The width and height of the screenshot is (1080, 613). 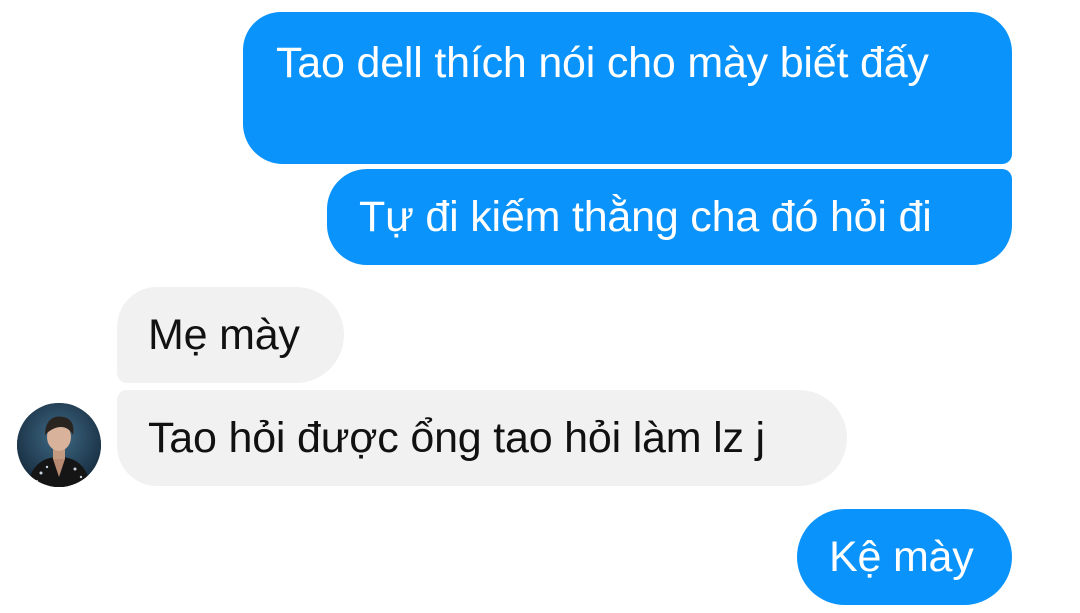 I want to click on incoming-message-bubble: Tao hỏi được ổng tao hỏi làm lz j, so click(x=482, y=438).